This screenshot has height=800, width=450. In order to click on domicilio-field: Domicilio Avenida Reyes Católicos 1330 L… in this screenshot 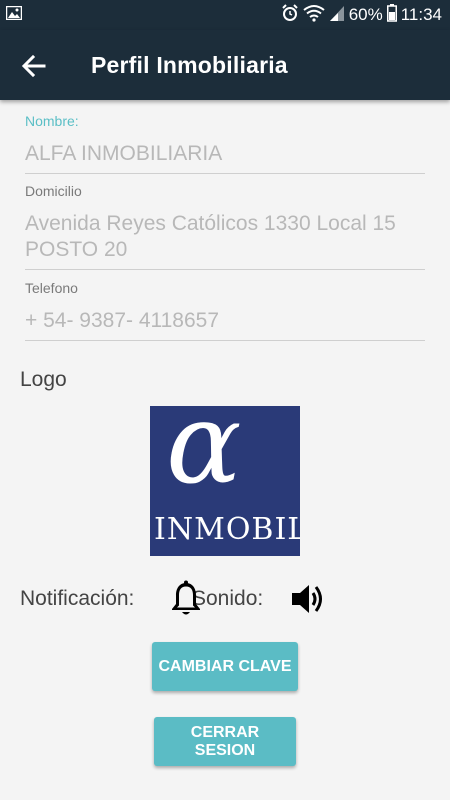, I will do `click(225, 226)`.